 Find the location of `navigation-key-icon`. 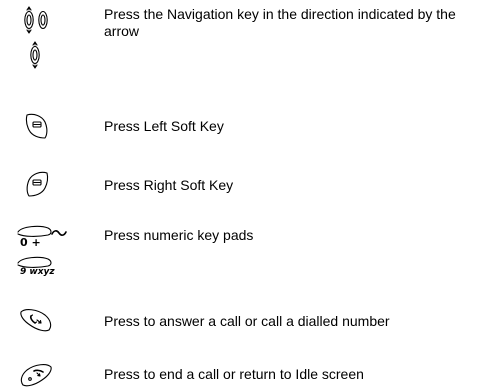

navigation-key-icon is located at coordinates (38, 38).